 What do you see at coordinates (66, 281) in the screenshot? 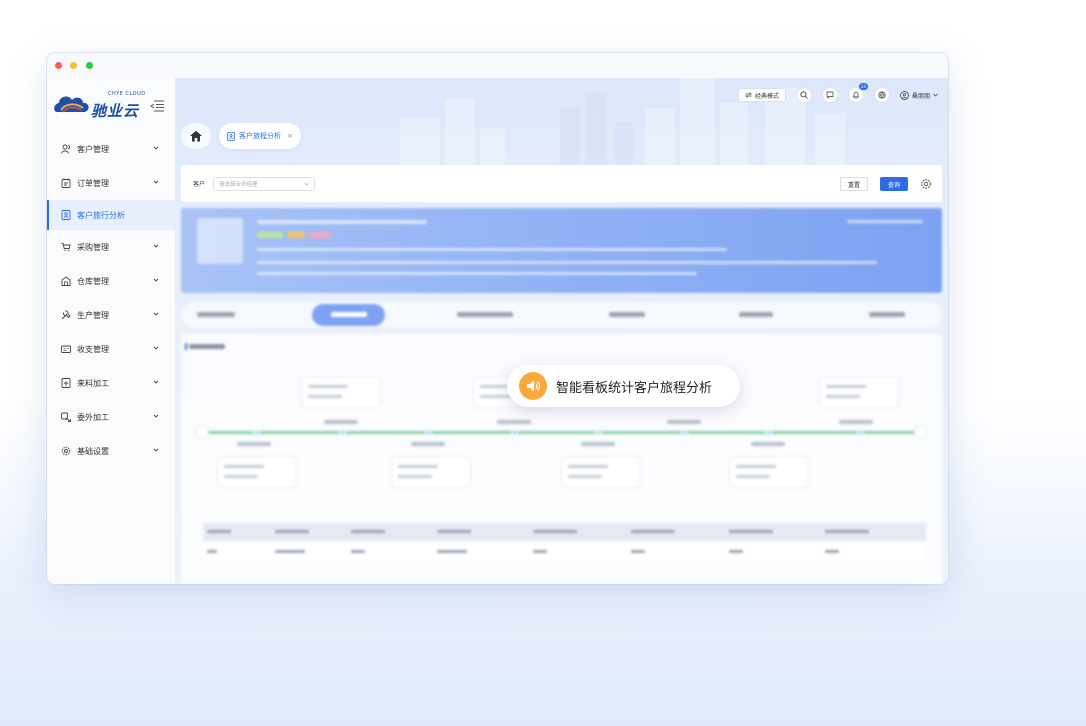
I see `warehouse-icon` at bounding box center [66, 281].